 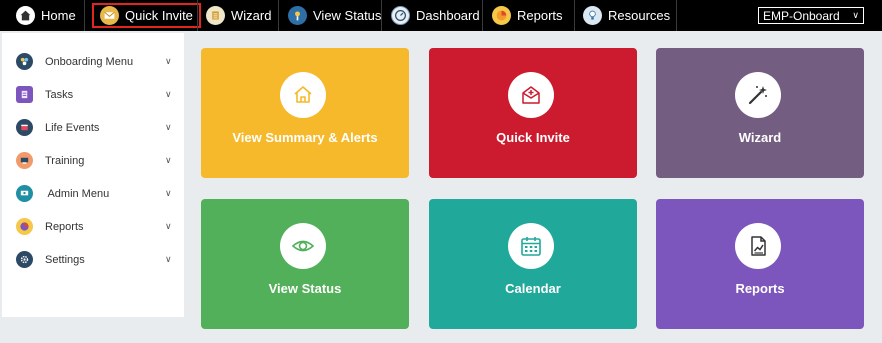 What do you see at coordinates (540, 15) in the screenshot?
I see `nav-reports-label: Reports` at bounding box center [540, 15].